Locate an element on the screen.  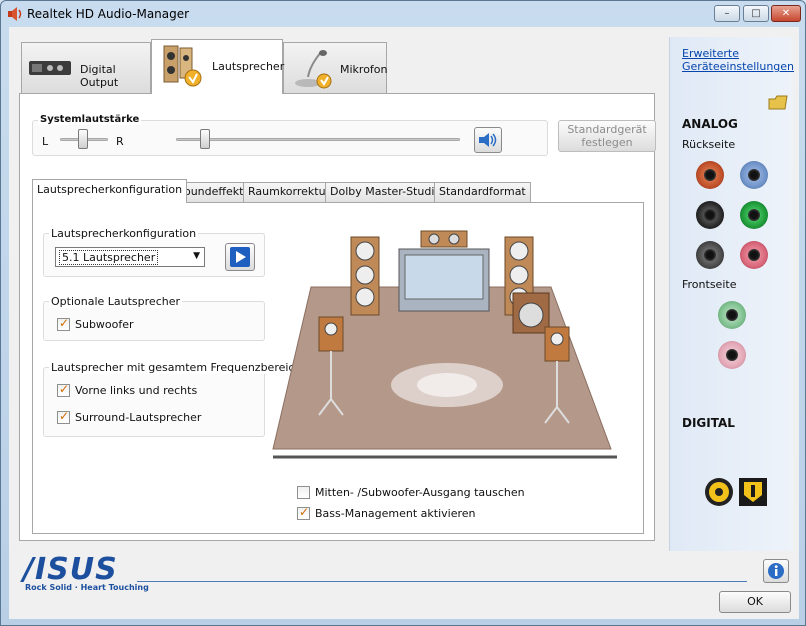
jack-front-pink is located at coordinates (732, 355).